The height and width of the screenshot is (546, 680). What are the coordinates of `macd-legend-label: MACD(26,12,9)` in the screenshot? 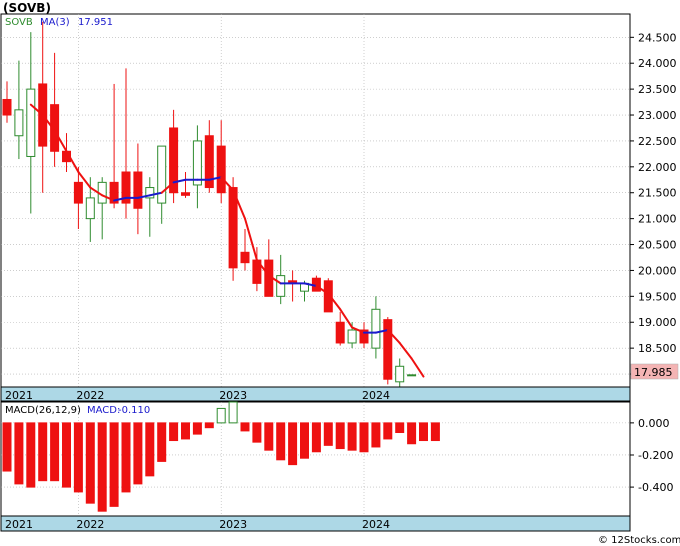 It's located at (43, 410).